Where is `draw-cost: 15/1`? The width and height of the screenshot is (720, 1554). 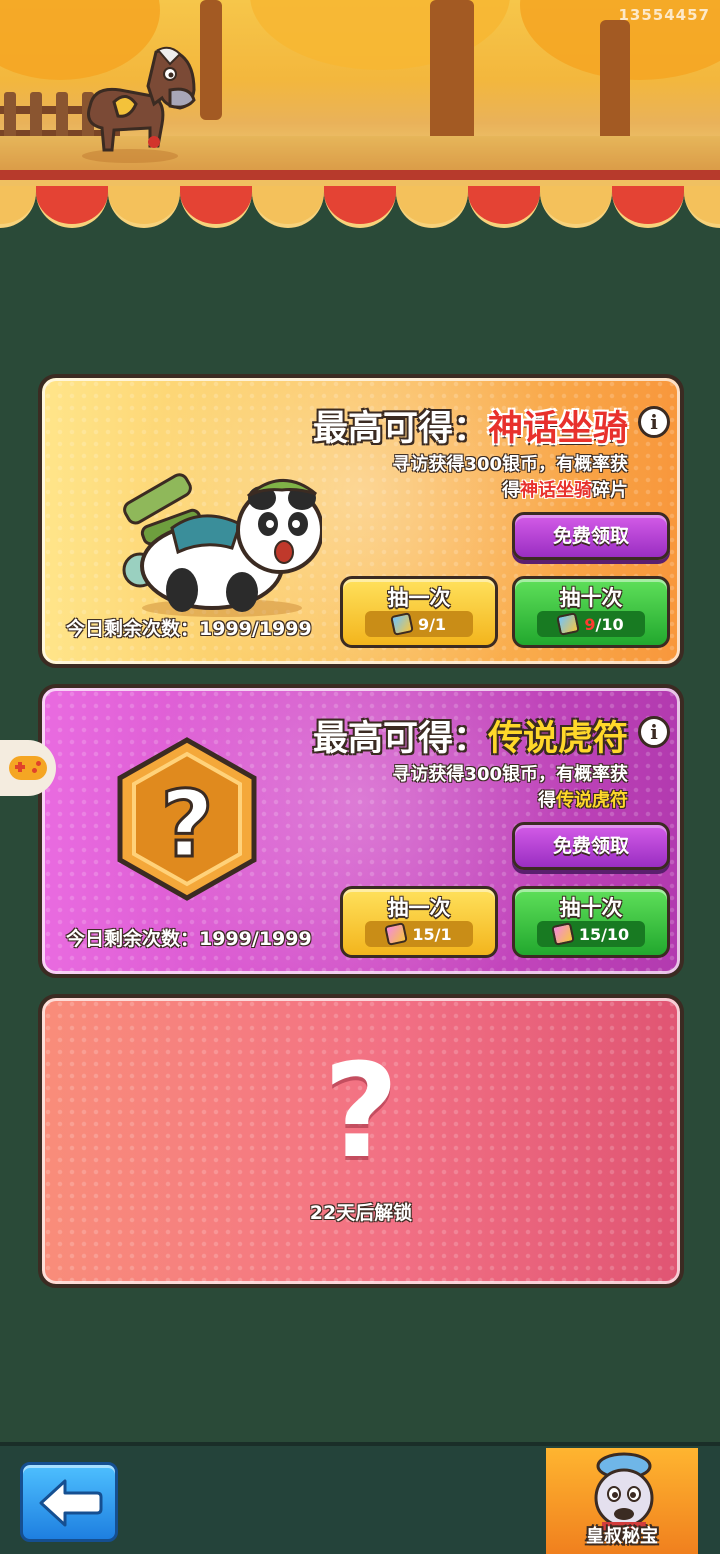 draw-cost: 15/1 is located at coordinates (419, 934).